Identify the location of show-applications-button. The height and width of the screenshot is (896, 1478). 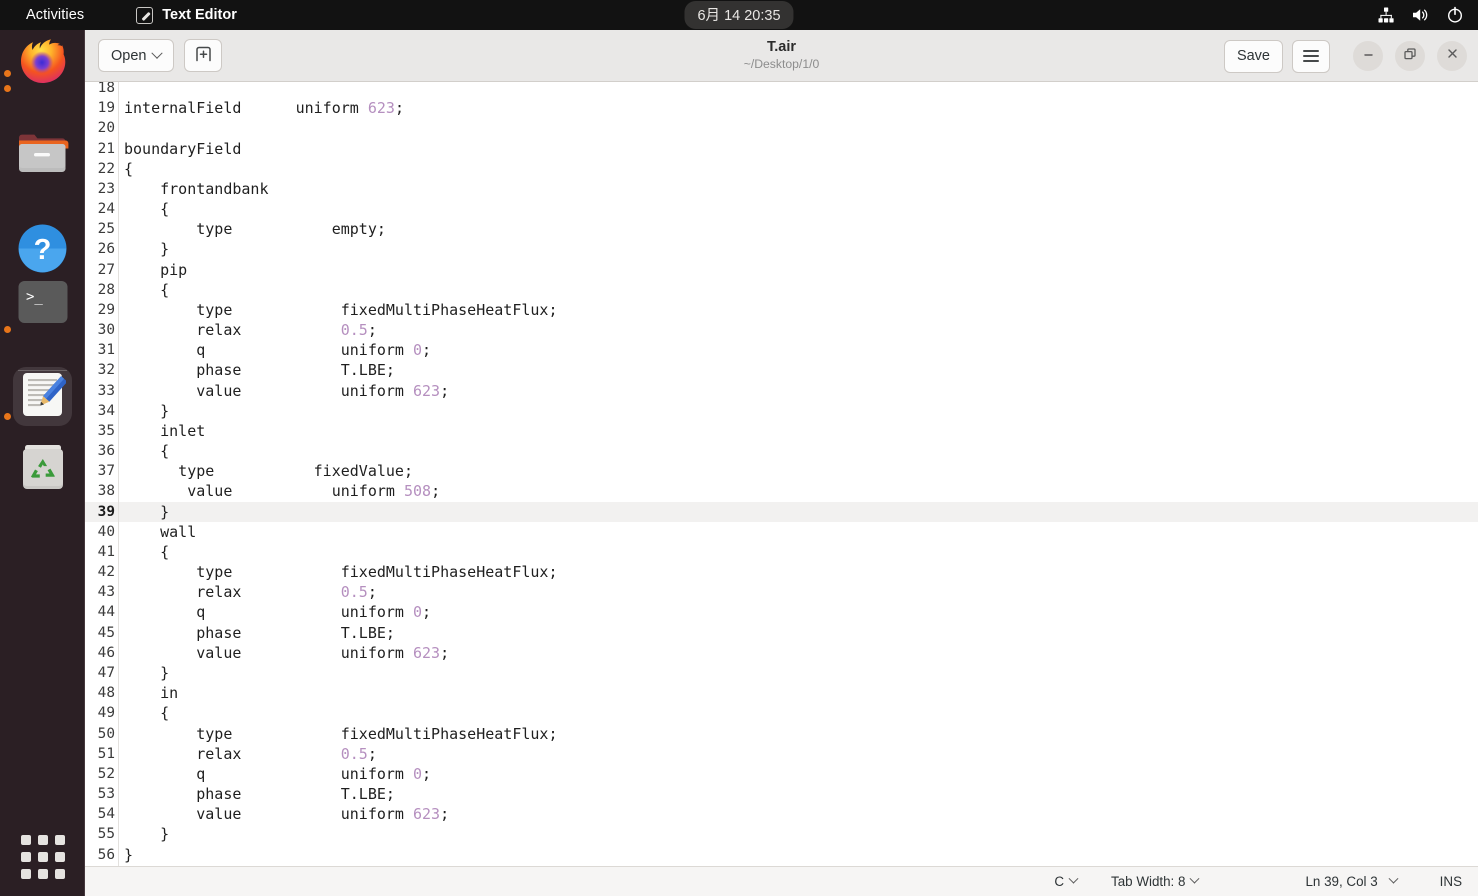
(42, 856).